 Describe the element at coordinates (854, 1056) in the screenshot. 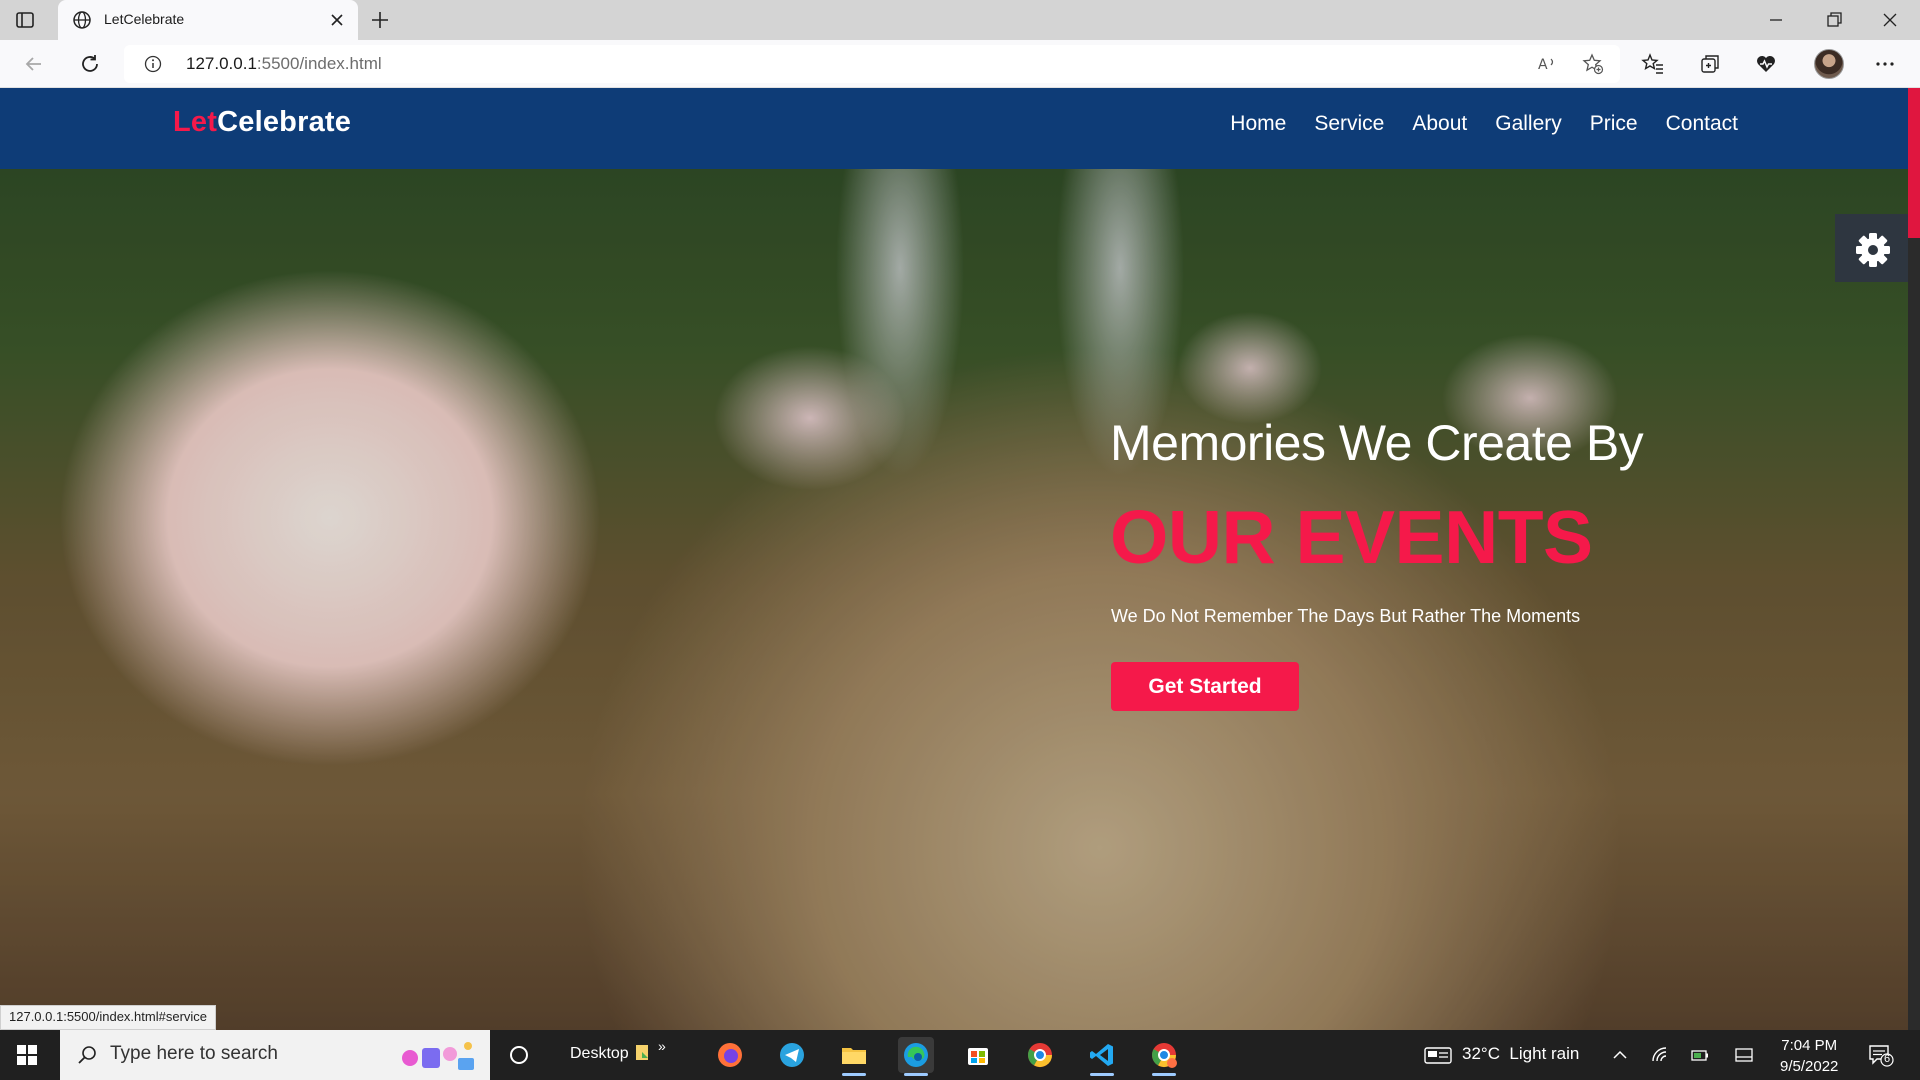

I see `file-explorer-app-icon` at that location.